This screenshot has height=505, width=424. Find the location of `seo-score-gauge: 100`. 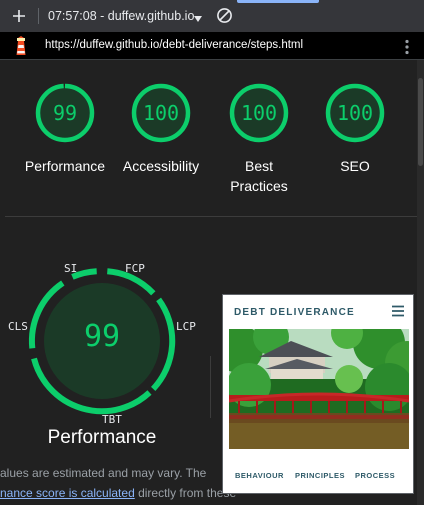

seo-score-gauge: 100 is located at coordinates (355, 113).